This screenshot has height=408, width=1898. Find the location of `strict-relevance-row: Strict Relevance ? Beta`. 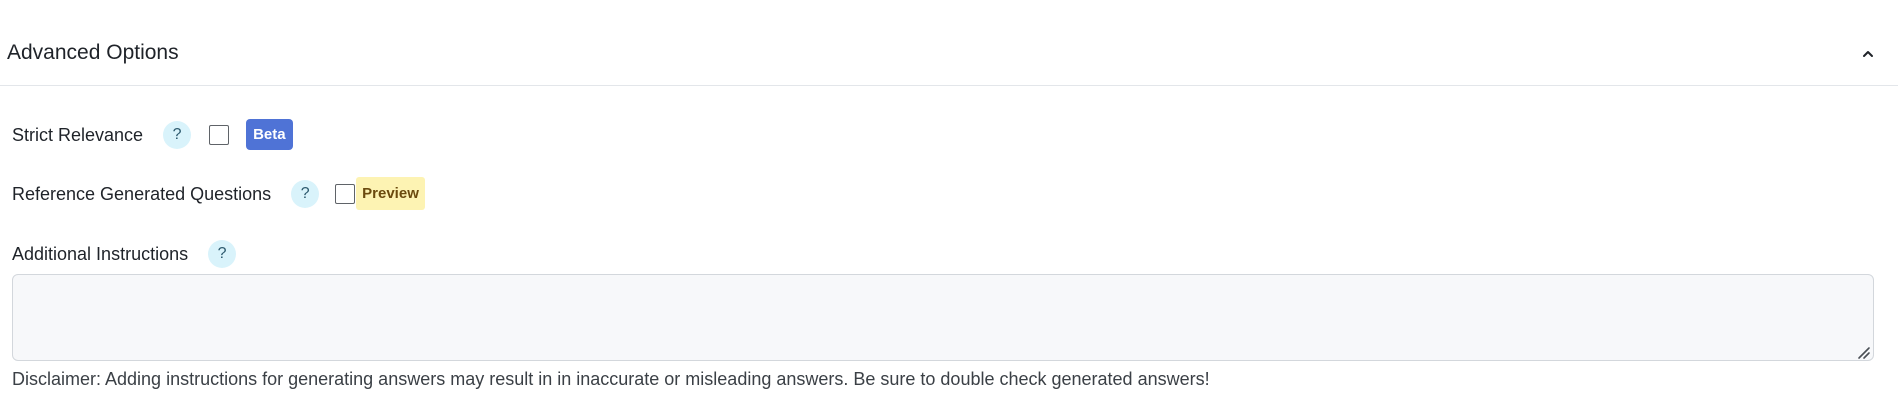

strict-relevance-row: Strict Relevance ? Beta is located at coordinates (152, 134).